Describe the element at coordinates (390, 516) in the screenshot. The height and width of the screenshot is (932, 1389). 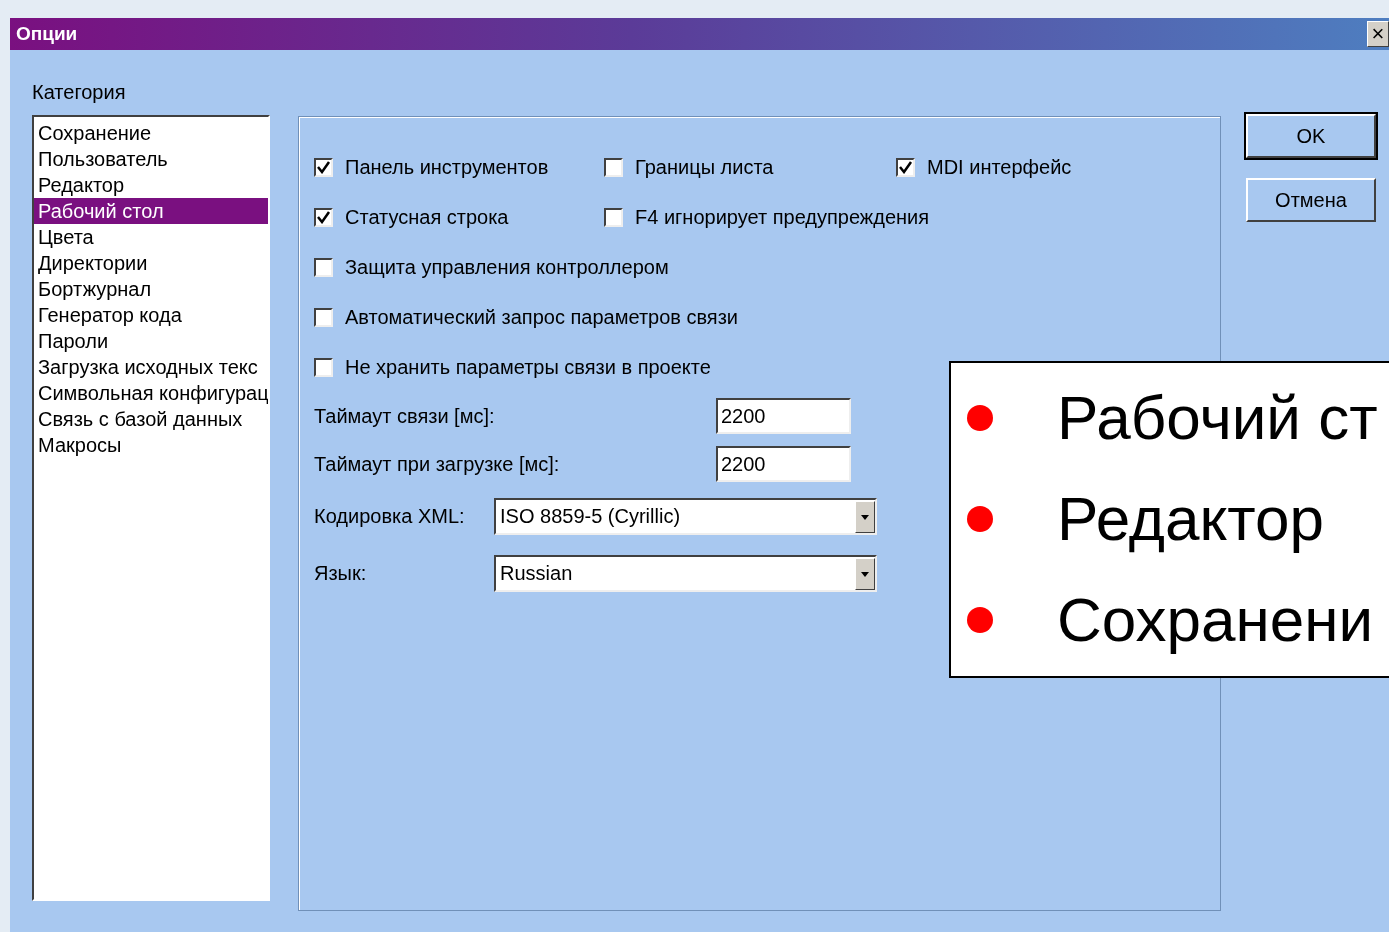
I see `field-label: Кодировка XML:` at that location.